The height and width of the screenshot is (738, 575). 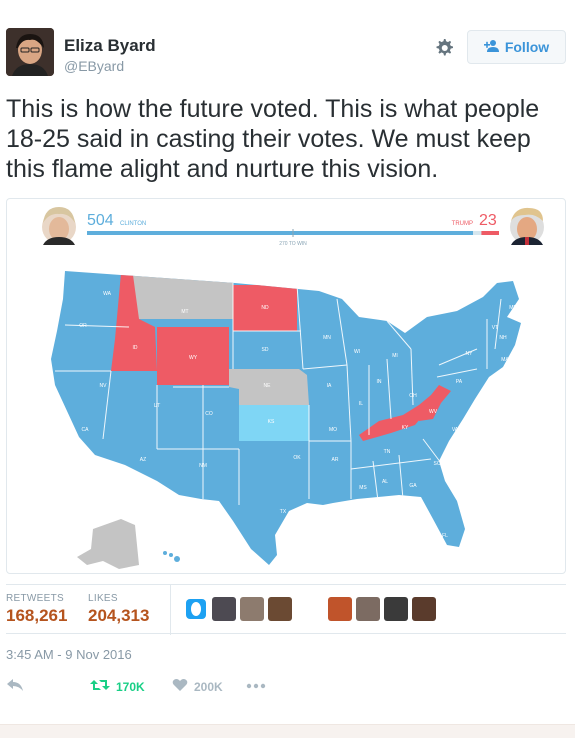 I want to click on svg-text: OH, so click(x=413, y=396).